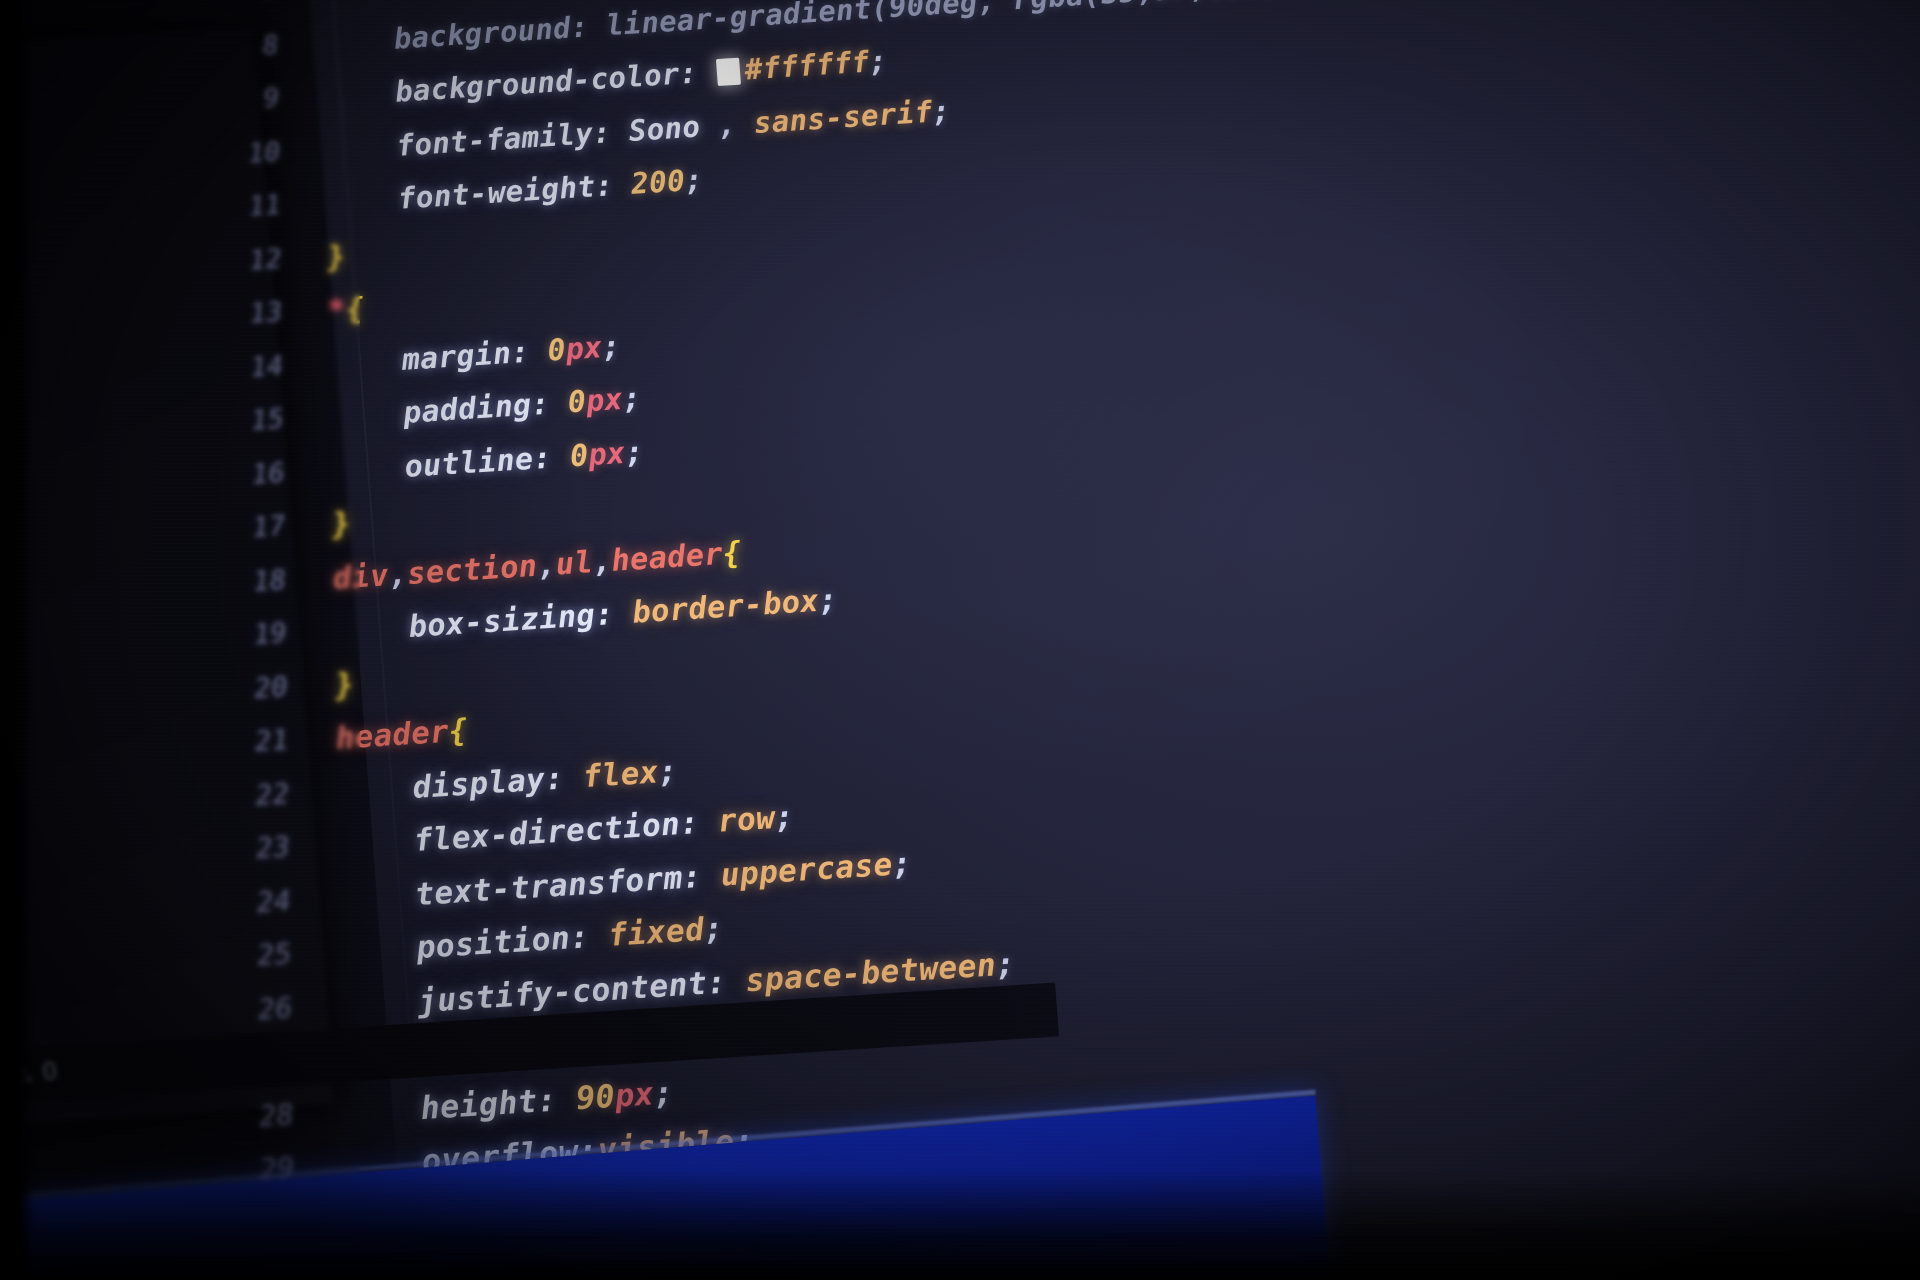  I want to click on code-line-source: header{, so click(402, 735).